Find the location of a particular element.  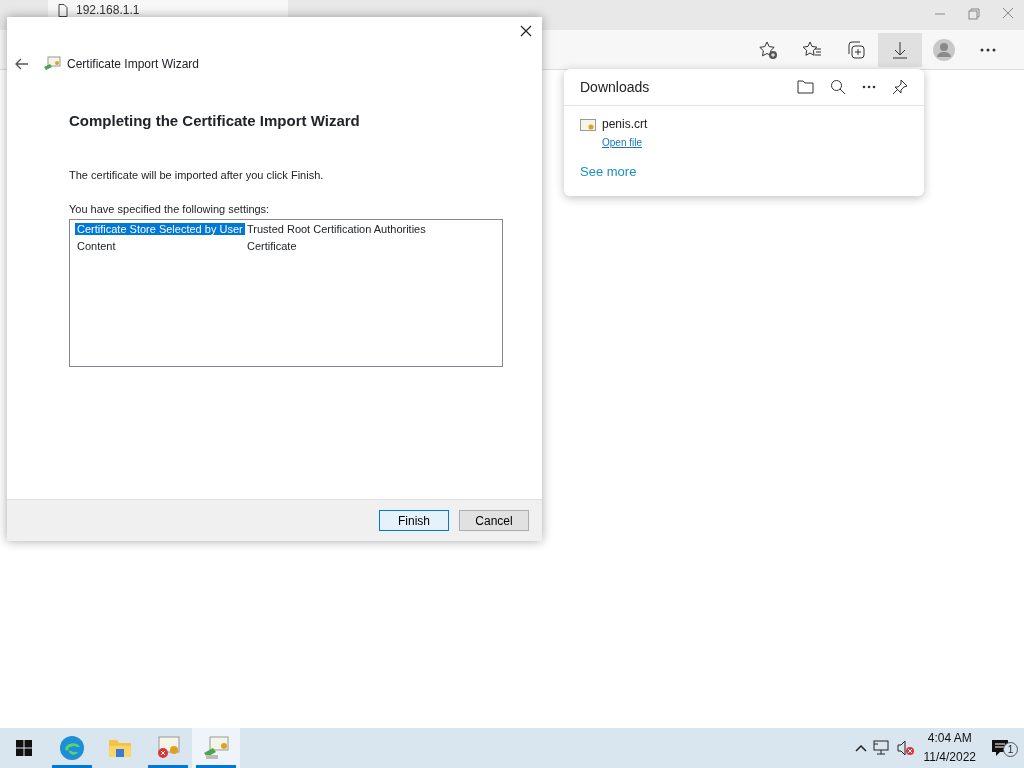

setting-name: Certificate Store Selected by User is located at coordinates (160, 228).